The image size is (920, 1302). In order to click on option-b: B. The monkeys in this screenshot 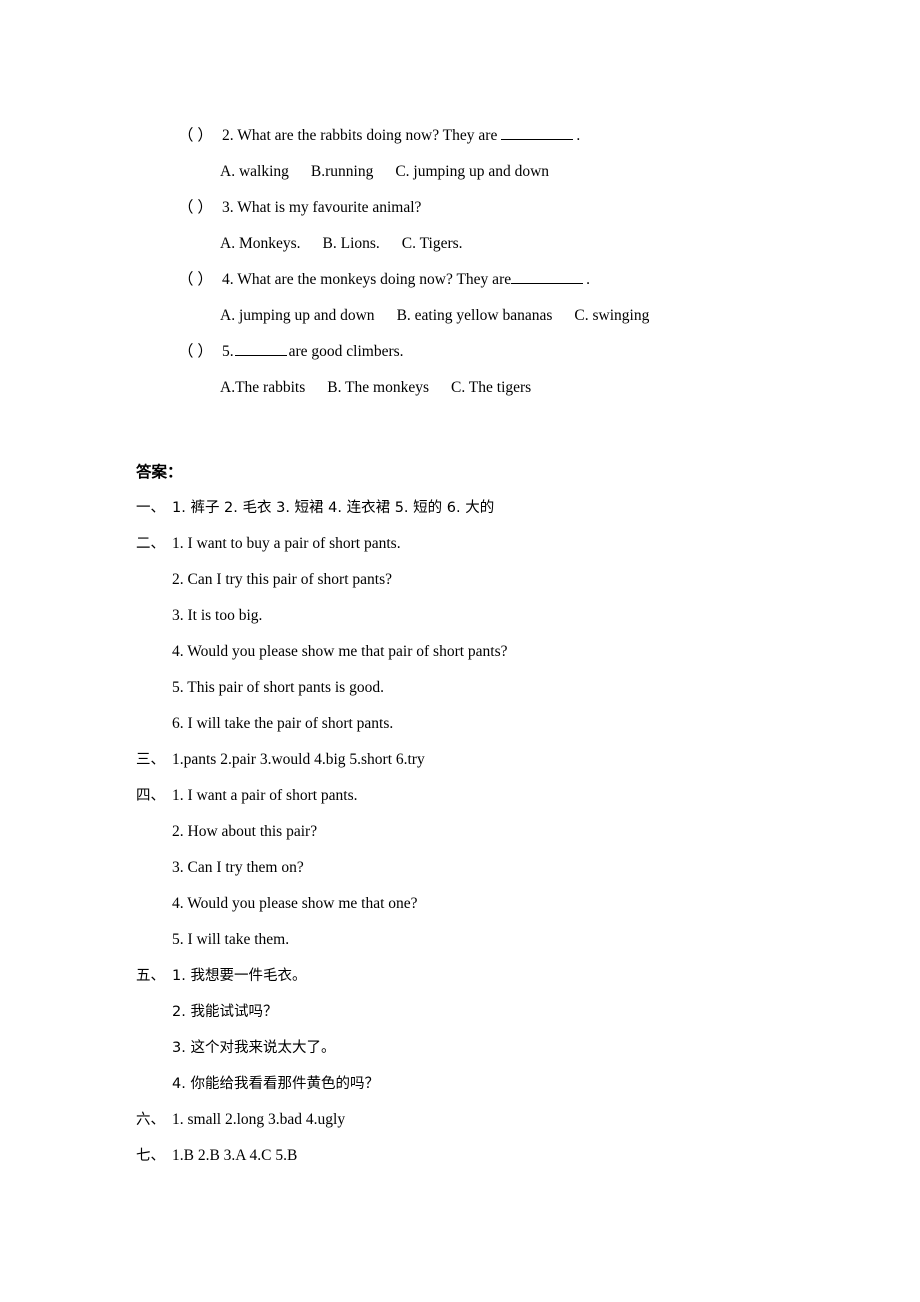, I will do `click(378, 388)`.